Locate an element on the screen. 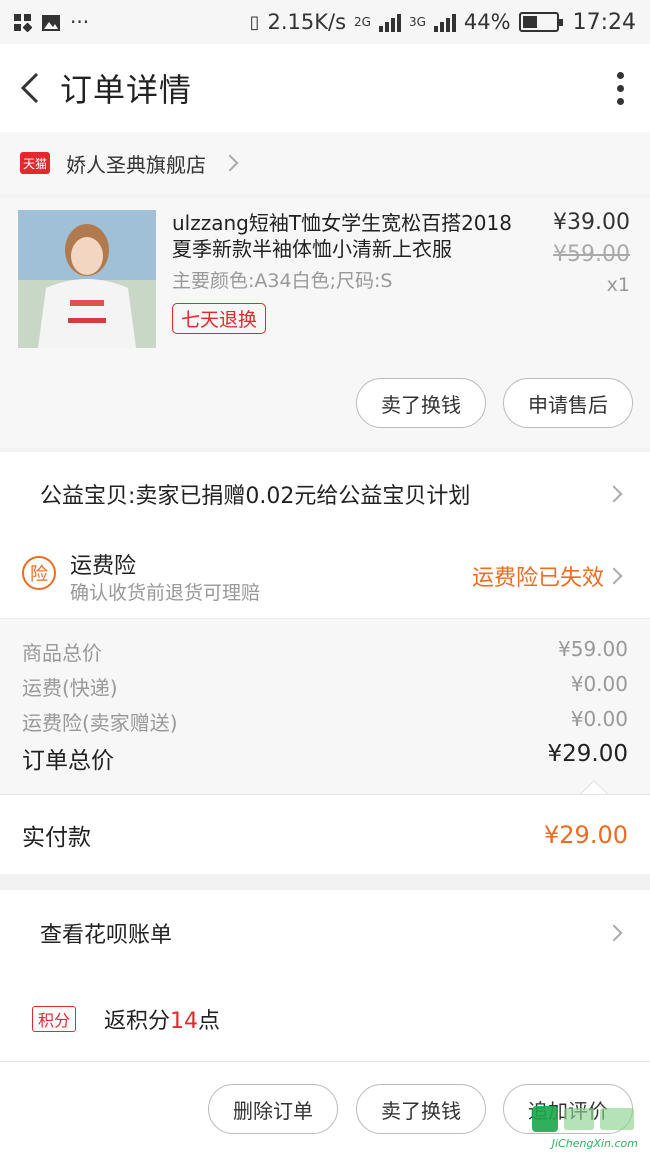  status-bar: ··· ▯ 2.15K/s 2G 3G 44% 17:24 is located at coordinates (325, 22).